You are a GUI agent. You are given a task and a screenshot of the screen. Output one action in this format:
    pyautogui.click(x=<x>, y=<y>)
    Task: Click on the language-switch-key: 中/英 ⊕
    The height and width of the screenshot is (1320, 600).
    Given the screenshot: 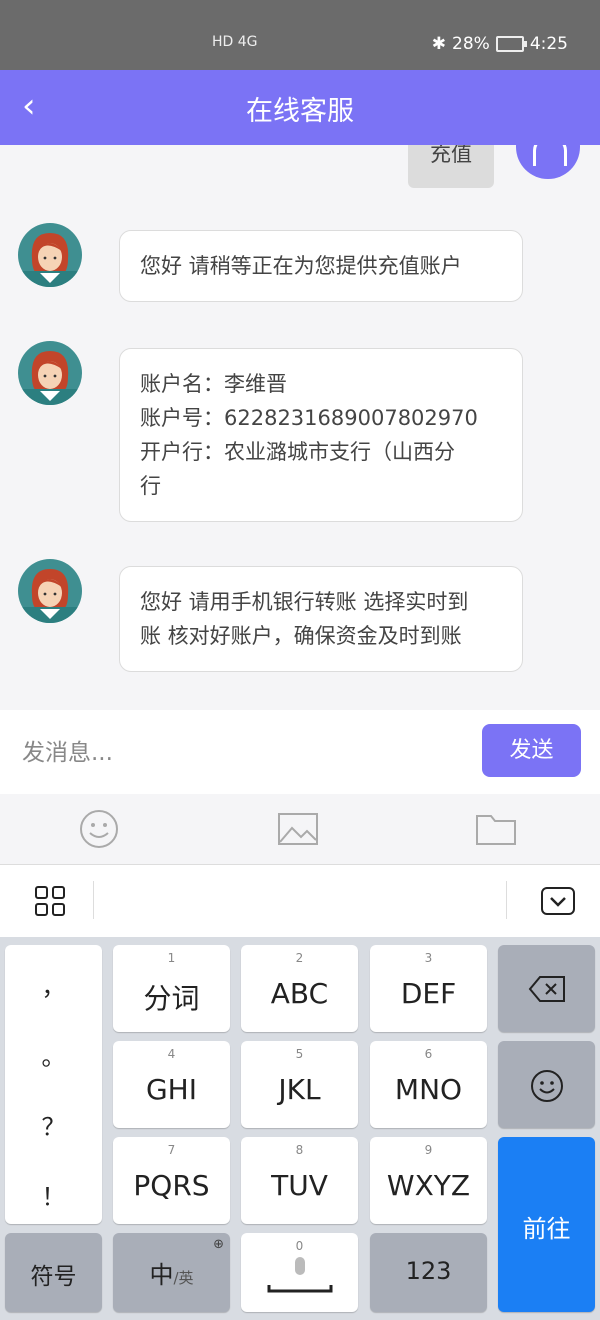 What is the action you would take?
    pyautogui.click(x=171, y=1272)
    